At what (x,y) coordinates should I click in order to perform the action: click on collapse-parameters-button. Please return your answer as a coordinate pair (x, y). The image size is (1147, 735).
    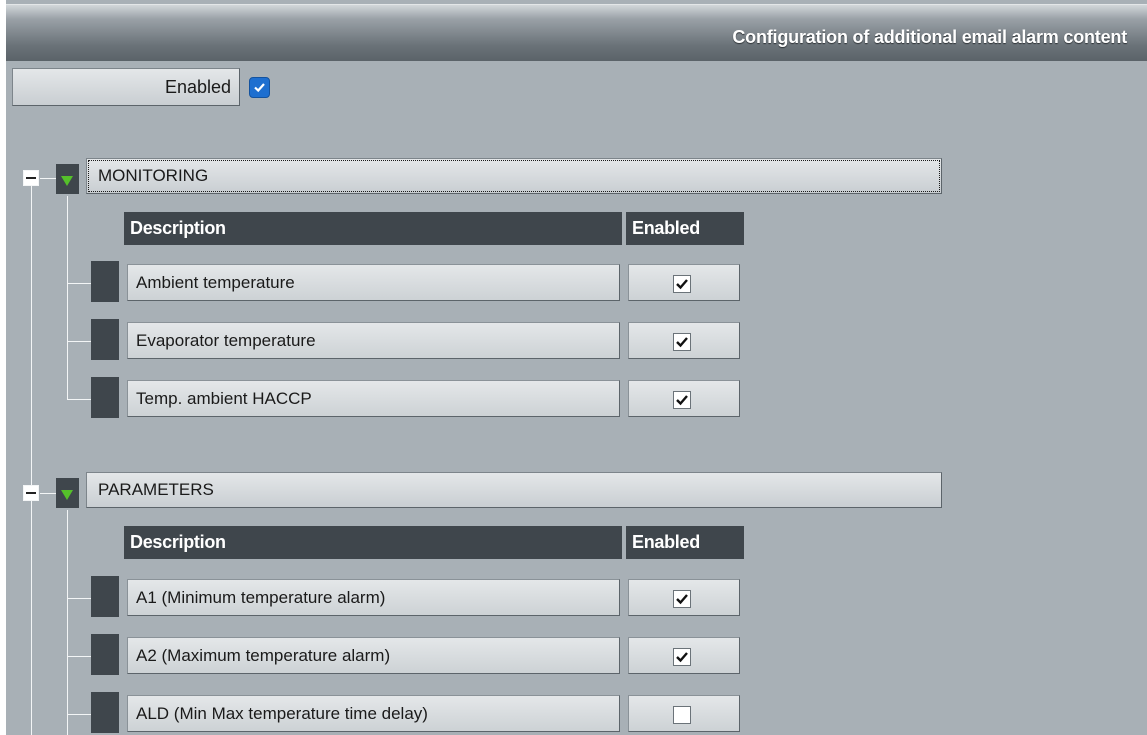
    Looking at the image, I should click on (31, 493).